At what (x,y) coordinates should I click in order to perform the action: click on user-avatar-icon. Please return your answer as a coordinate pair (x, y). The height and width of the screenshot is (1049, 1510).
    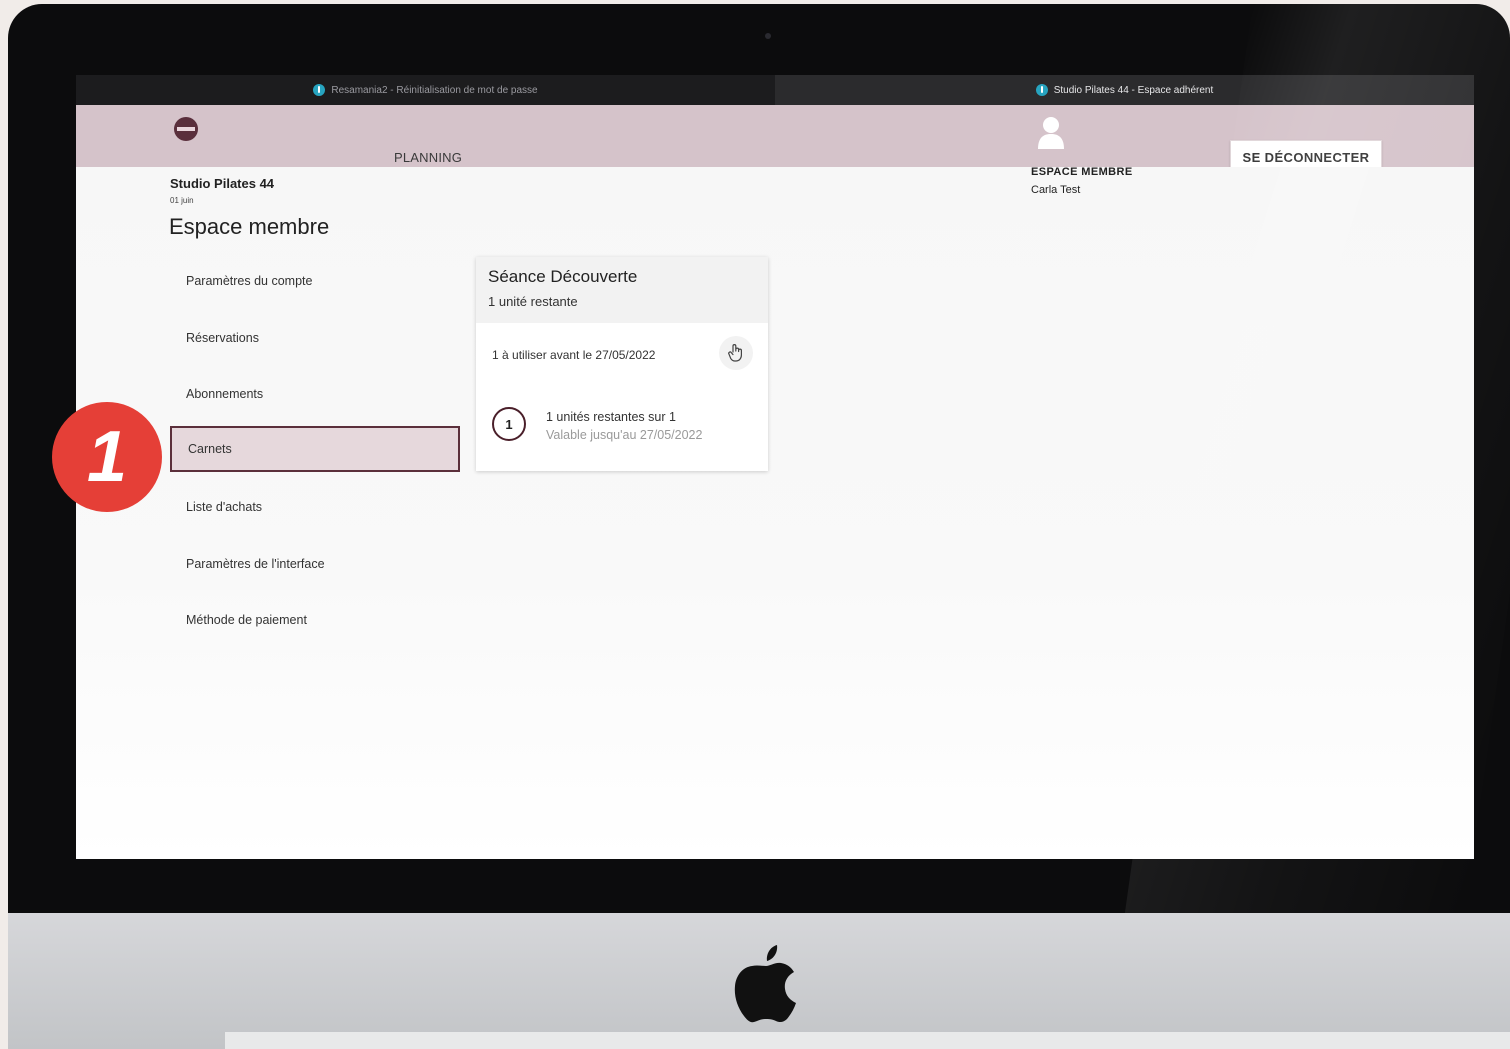
    Looking at the image, I should click on (1051, 132).